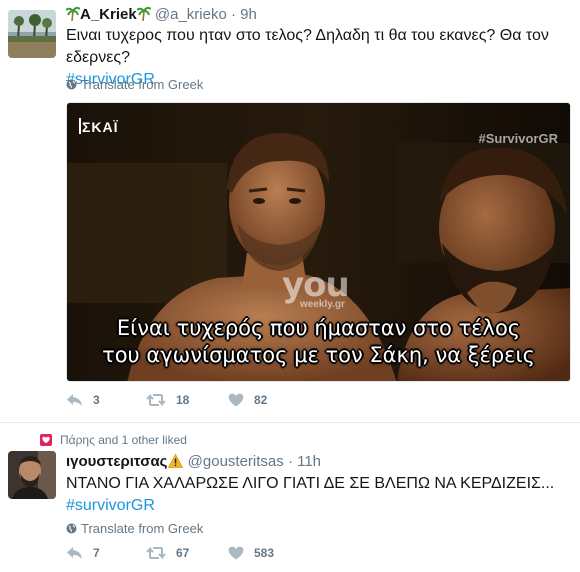  I want to click on reply-button: 3, so click(83, 400).